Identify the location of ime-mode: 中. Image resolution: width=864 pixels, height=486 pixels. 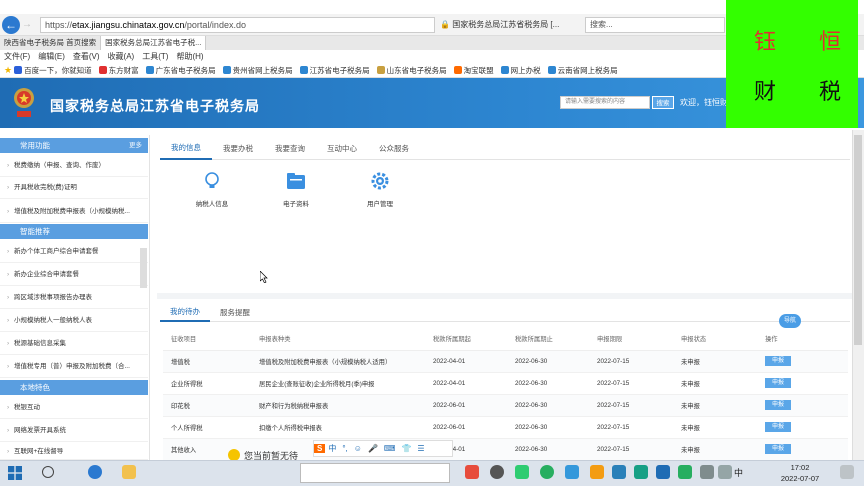
(332, 448).